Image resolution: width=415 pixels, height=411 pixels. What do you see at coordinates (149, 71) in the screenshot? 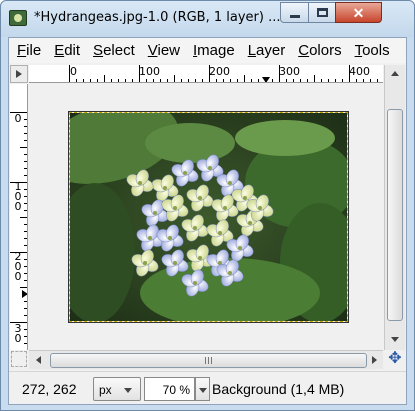
I see `hruler-label-100: 100` at bounding box center [149, 71].